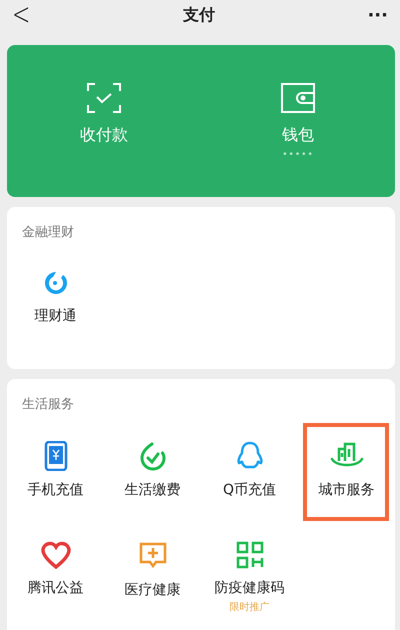  Describe the element at coordinates (56, 456) in the screenshot. I see `phone-icon` at that location.